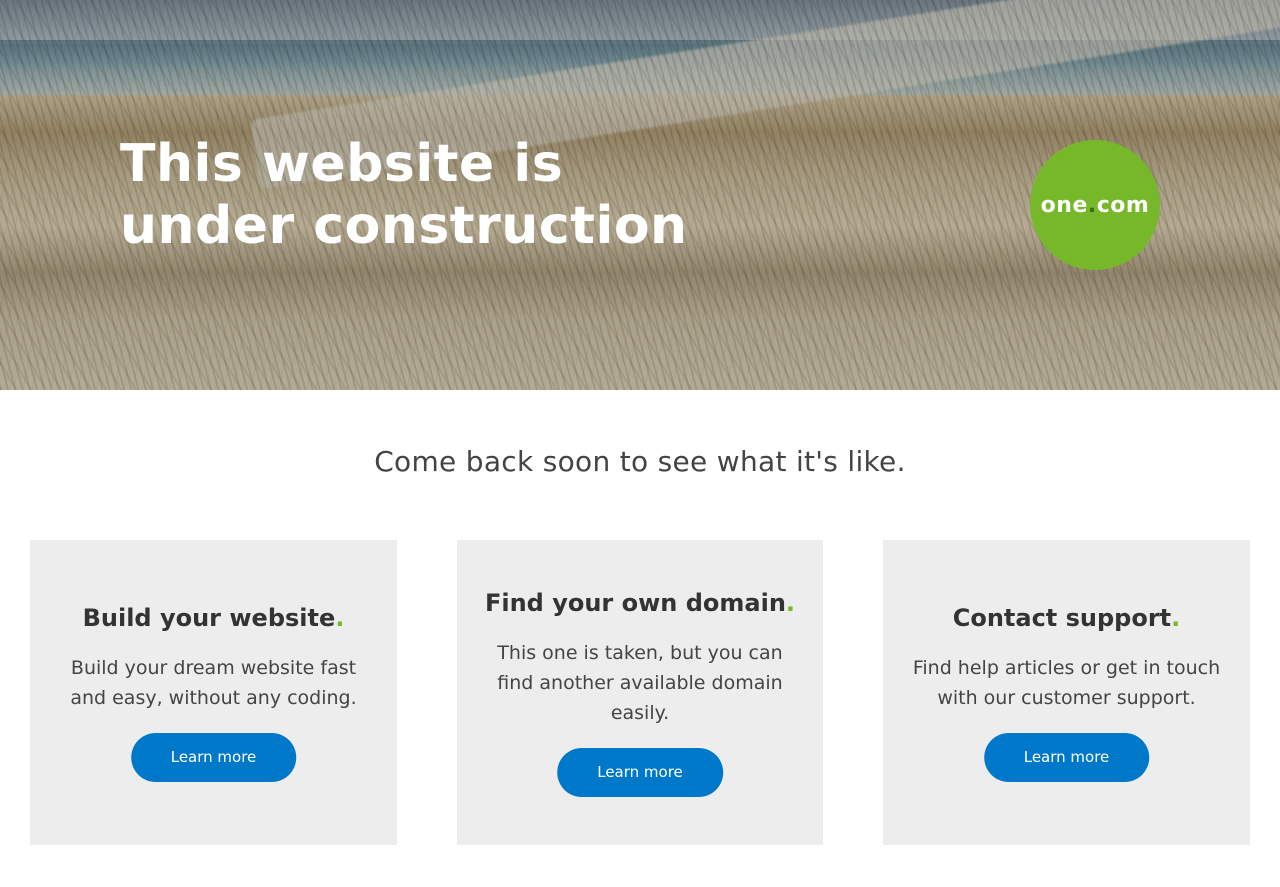 This screenshot has width=1280, height=887. I want to click on card-title: Build your website., so click(213, 618).